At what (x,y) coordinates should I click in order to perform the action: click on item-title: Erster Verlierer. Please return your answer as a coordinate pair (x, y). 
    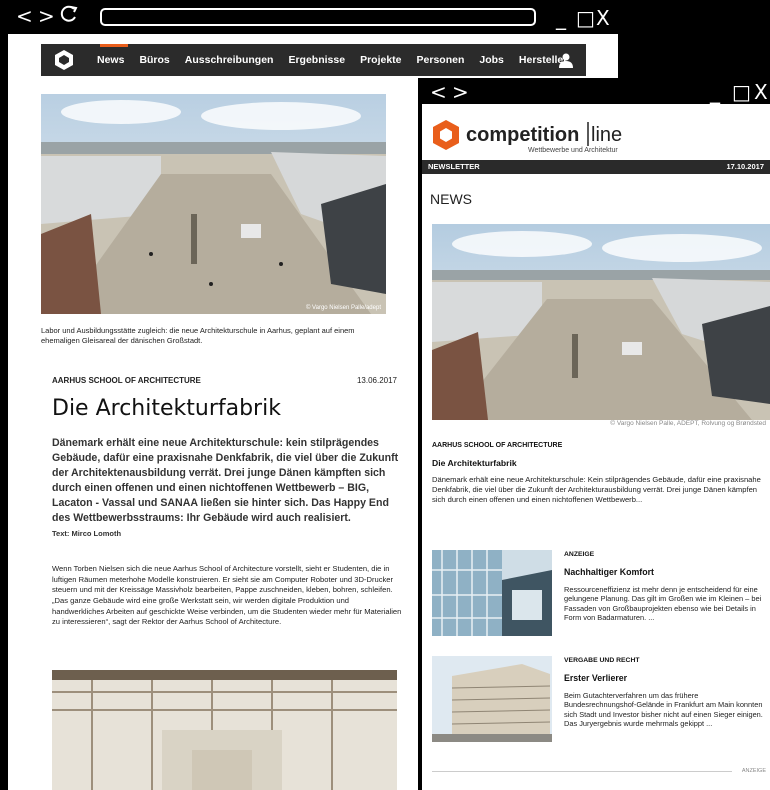
    Looking at the image, I should click on (595, 678).